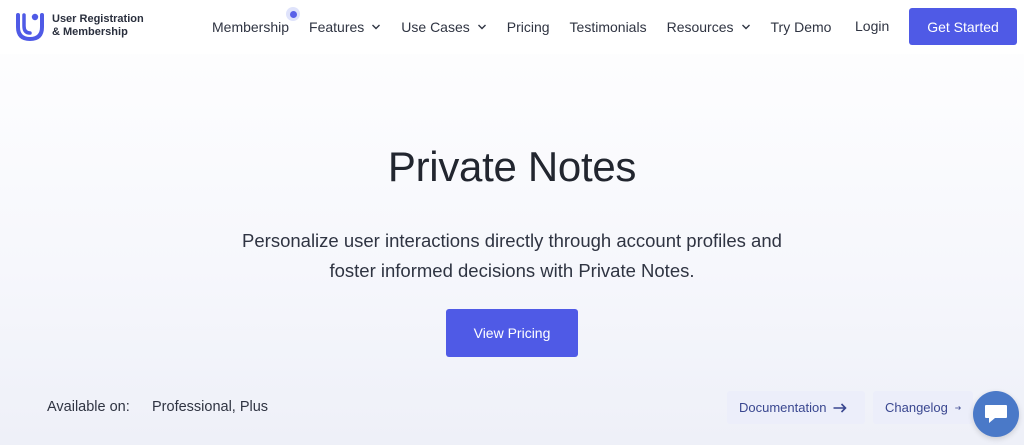 The height and width of the screenshot is (445, 1024). What do you see at coordinates (916, 407) in the screenshot?
I see `changelog-label: Changelog` at bounding box center [916, 407].